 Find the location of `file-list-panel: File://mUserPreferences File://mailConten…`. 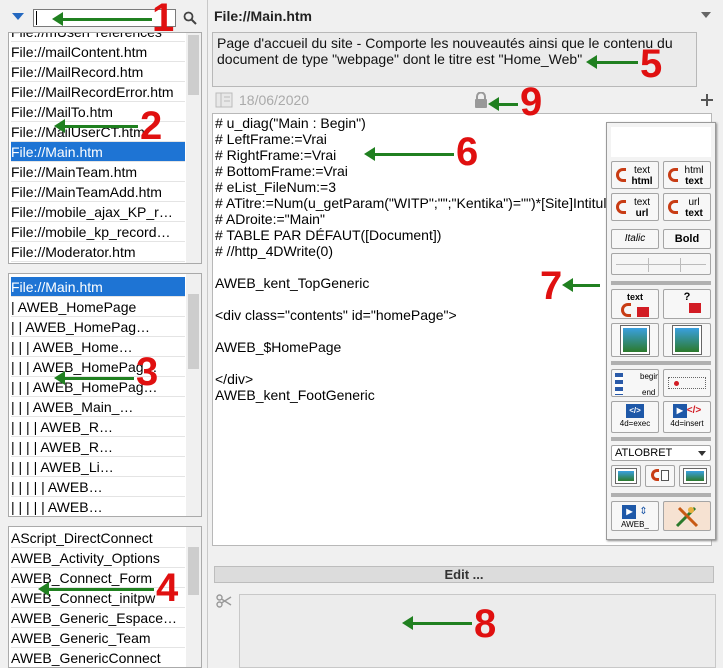

file-list-panel: File://mUserPreferences File://mailConten… is located at coordinates (105, 148).